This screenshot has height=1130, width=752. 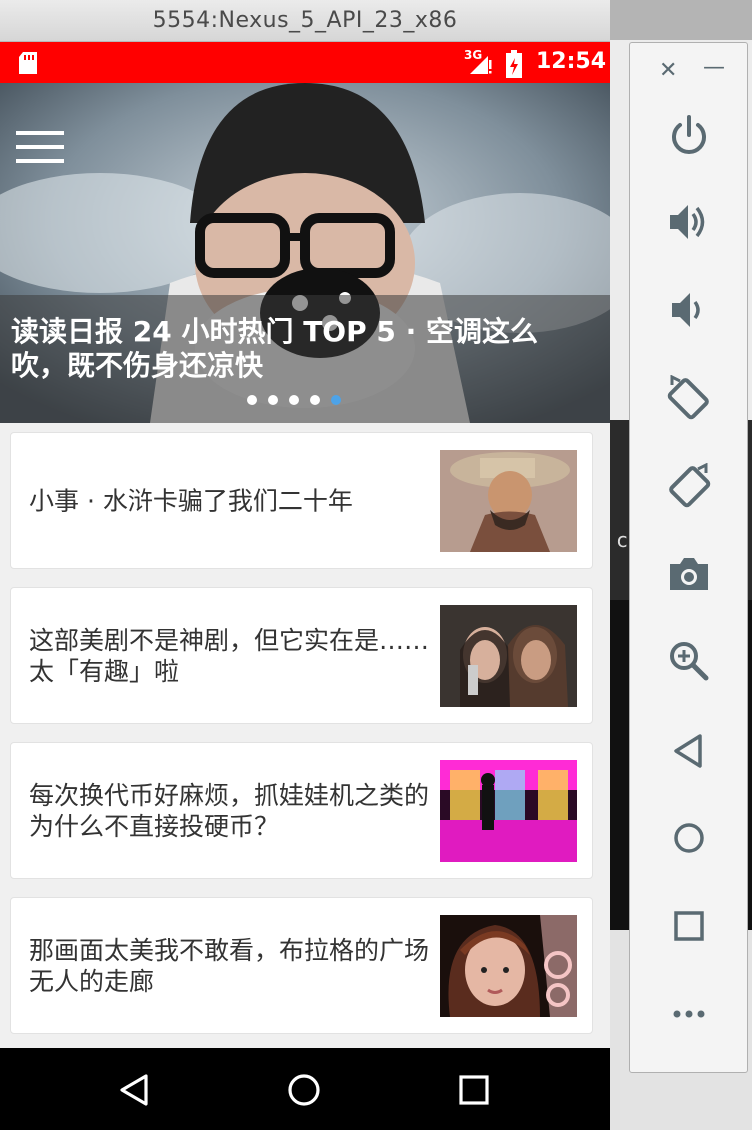 What do you see at coordinates (40, 147) in the screenshot?
I see `hamburger-menu-icon` at bounding box center [40, 147].